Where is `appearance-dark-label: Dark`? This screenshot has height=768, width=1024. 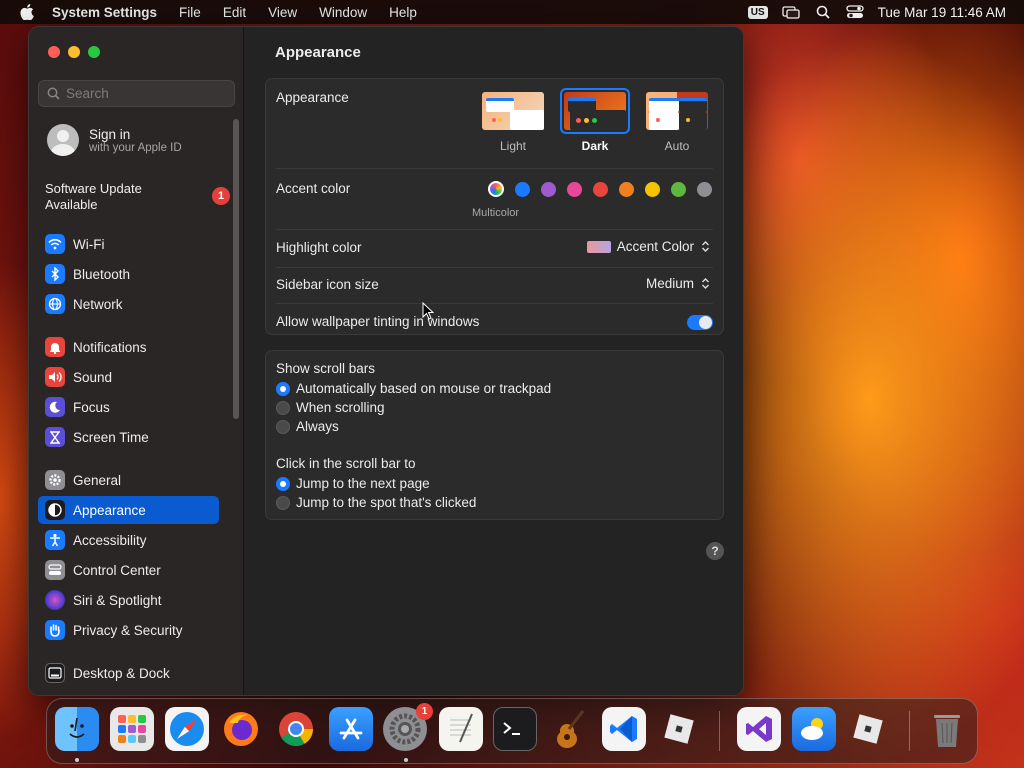
appearance-dark-label: Dark is located at coordinates (595, 146).